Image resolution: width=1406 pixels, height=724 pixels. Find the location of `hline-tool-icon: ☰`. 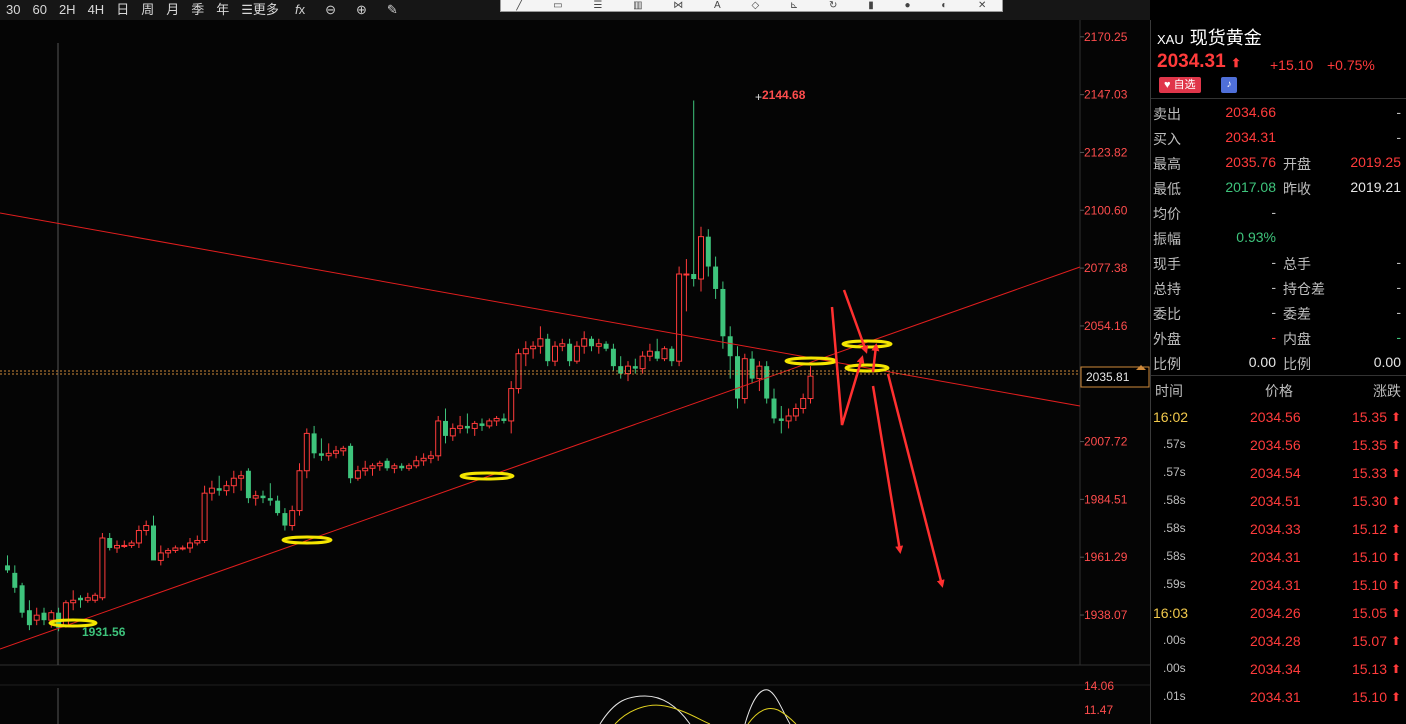

hline-tool-icon: ☰ is located at coordinates (597, 5).